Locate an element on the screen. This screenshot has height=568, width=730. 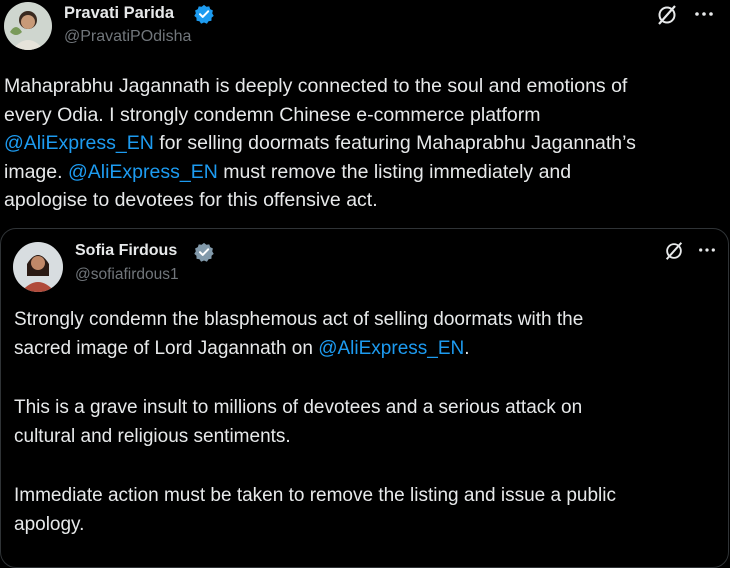
tweet-text-segment: must remove the listing immediately and is located at coordinates (394, 171).